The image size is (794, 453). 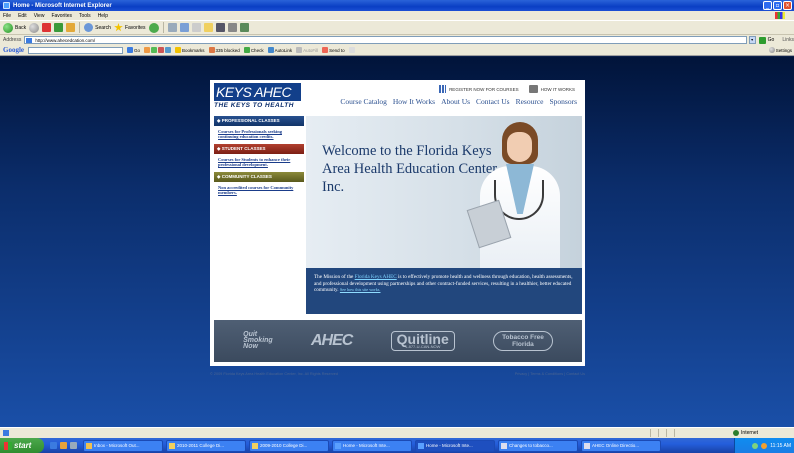 What do you see at coordinates (227, 50) in the screenshot?
I see `blocked-label: 335 blocked` at bounding box center [227, 50].